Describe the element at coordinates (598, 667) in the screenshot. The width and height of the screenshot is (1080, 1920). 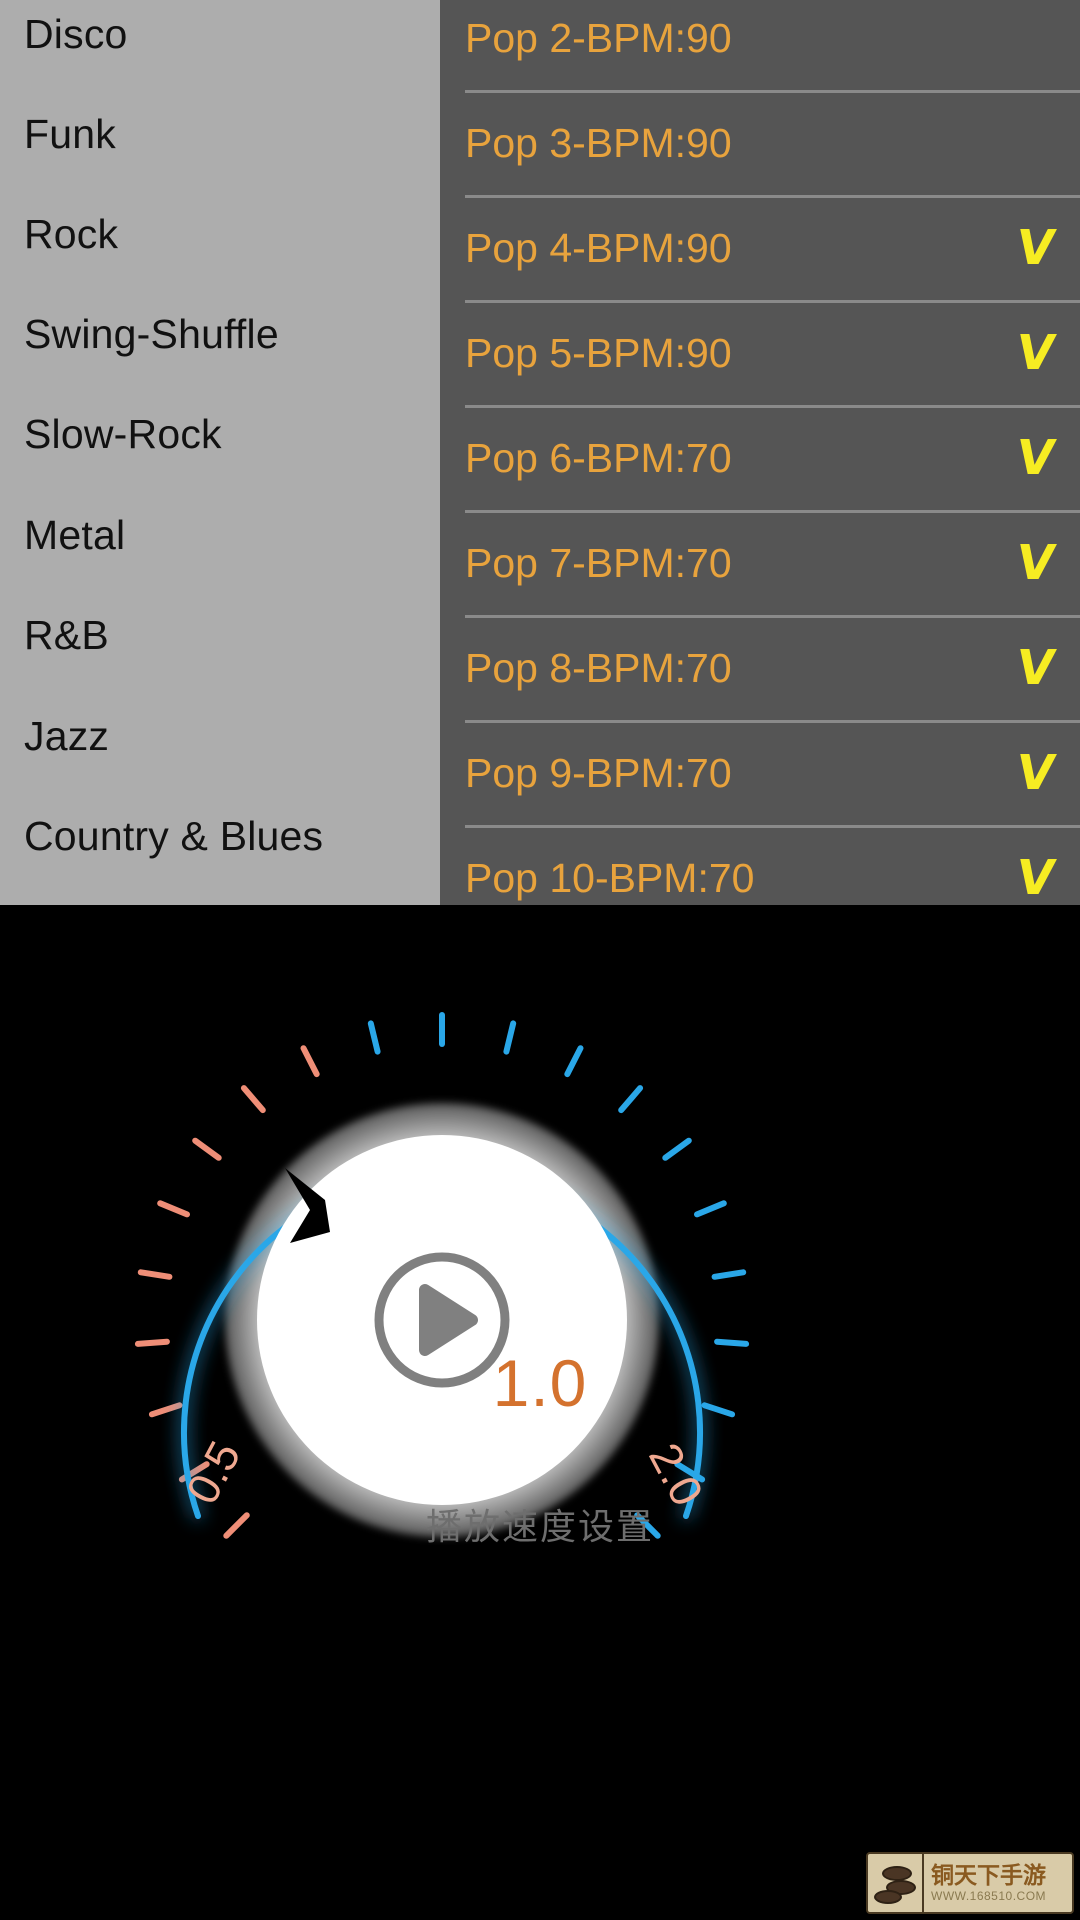
I see `pattern-label: Pop 8-BPM:70` at that location.